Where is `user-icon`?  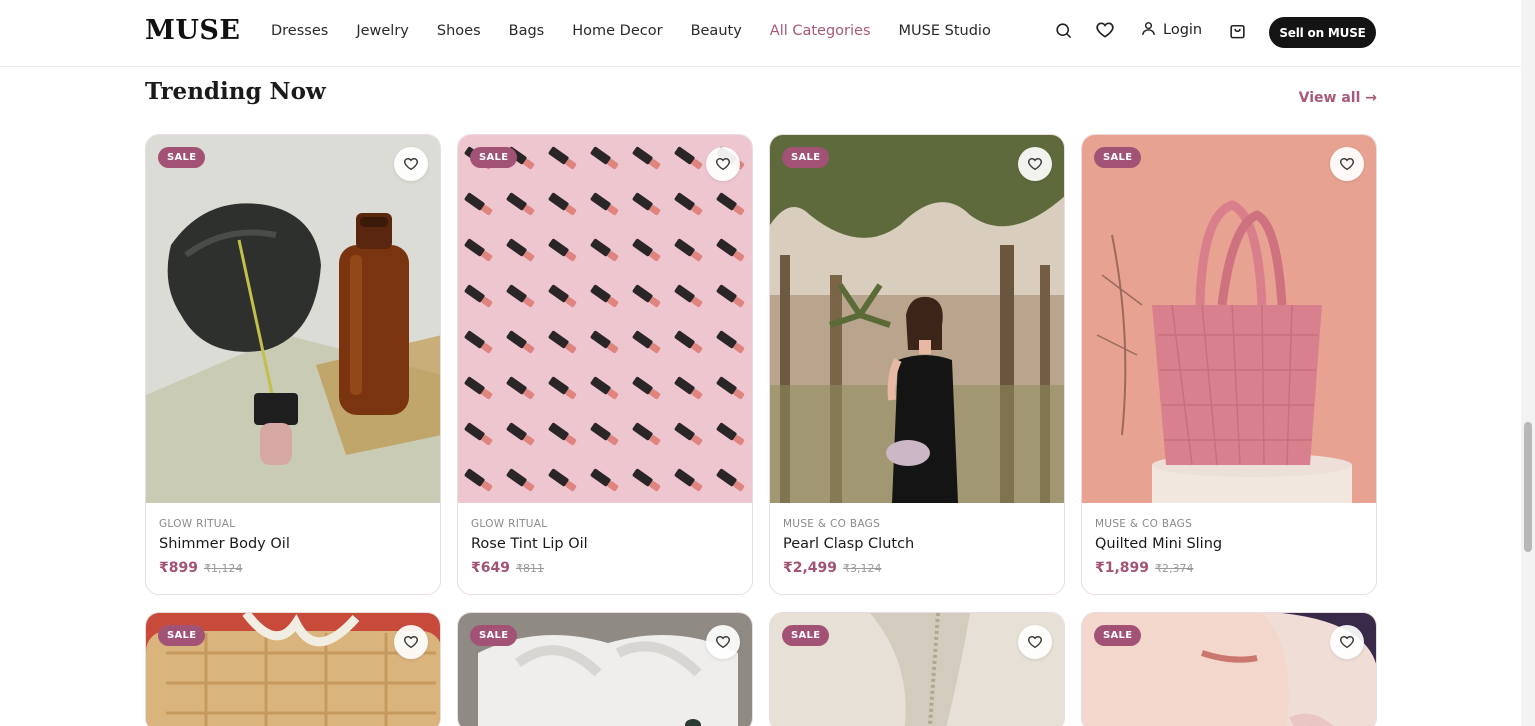 user-icon is located at coordinates (1148, 30).